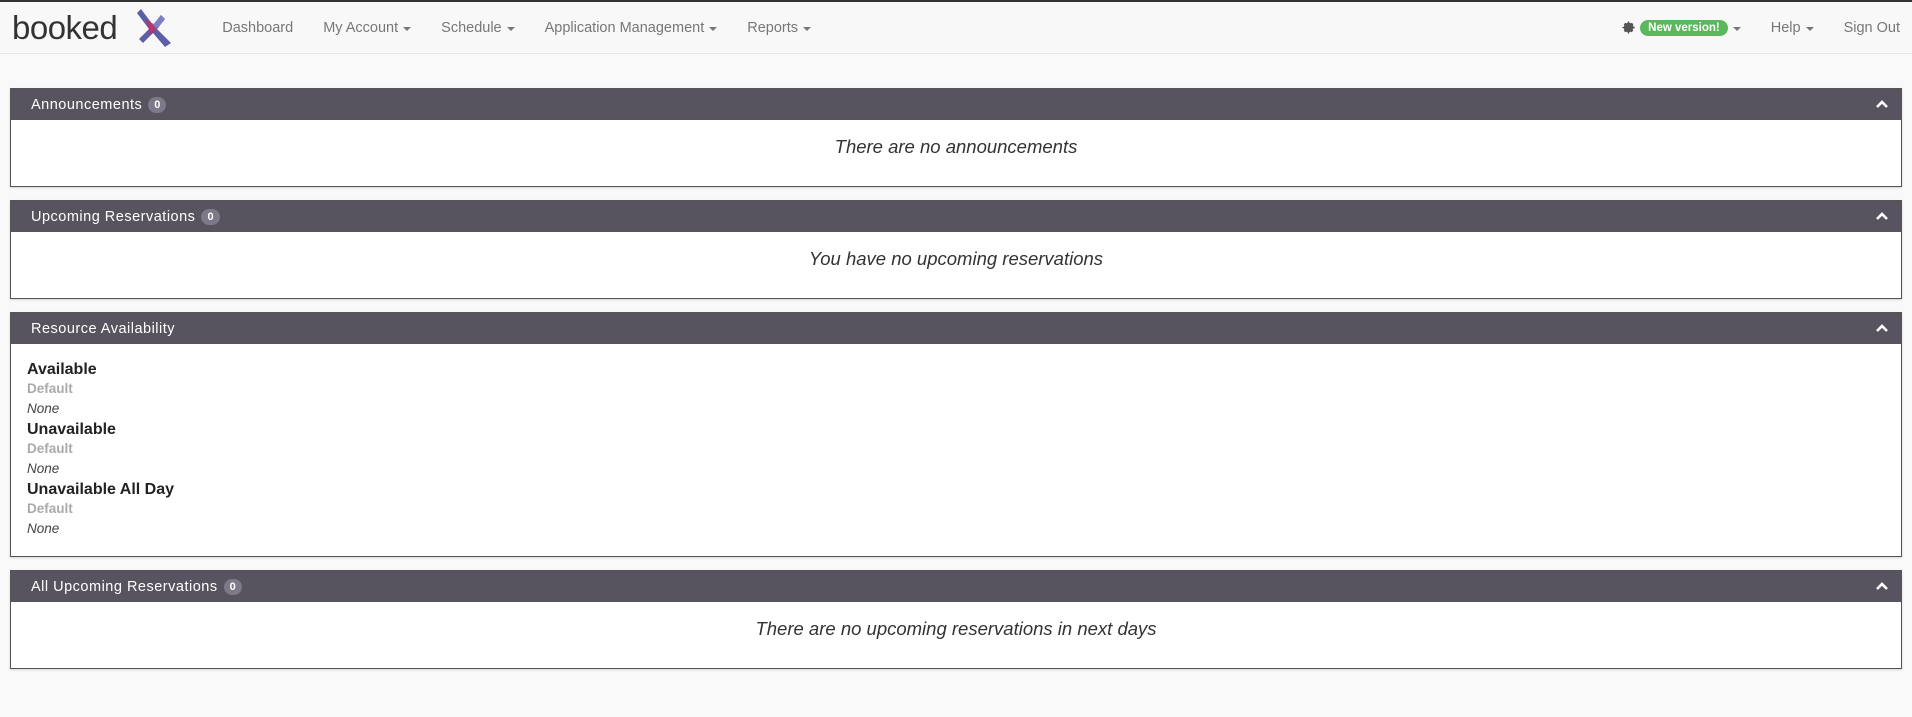 Image resolution: width=1912 pixels, height=717 pixels. Describe the element at coordinates (87, 104) in the screenshot. I see `announcements-title: Announcements` at that location.